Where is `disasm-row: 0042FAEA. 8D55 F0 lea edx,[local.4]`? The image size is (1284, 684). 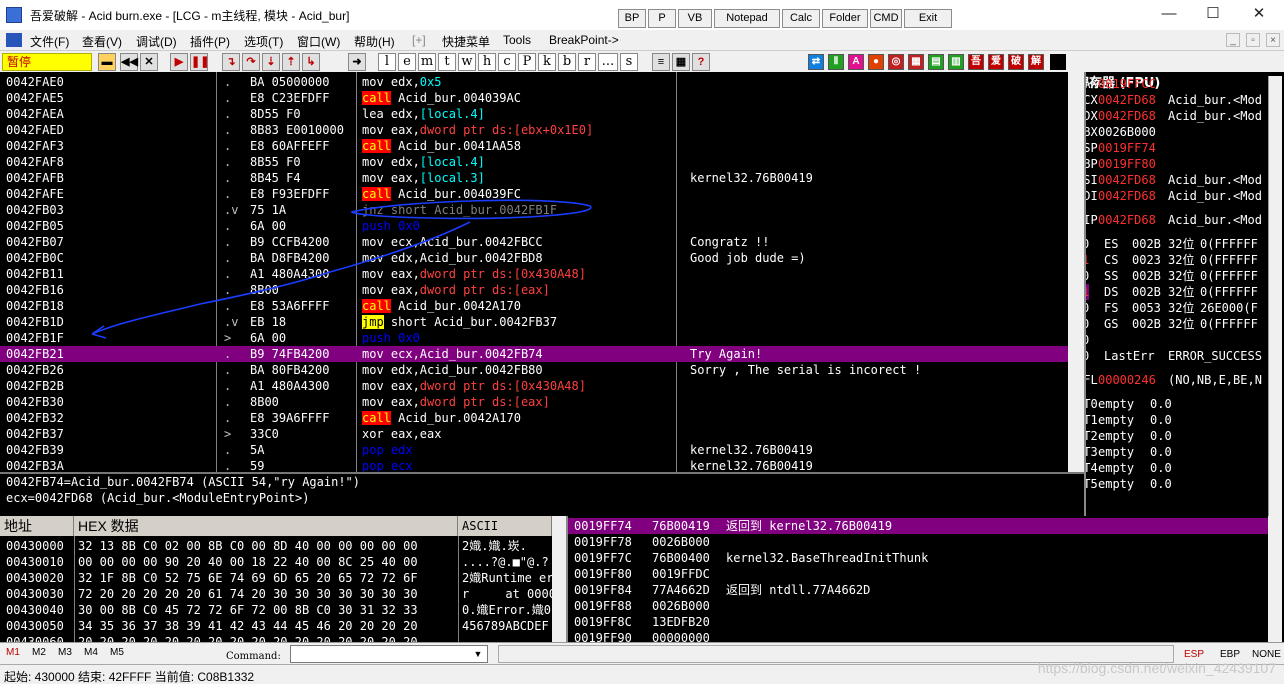
disasm-row: 0042FAEA. 8D55 F0 lea edx,[local.4] is located at coordinates (534, 114).